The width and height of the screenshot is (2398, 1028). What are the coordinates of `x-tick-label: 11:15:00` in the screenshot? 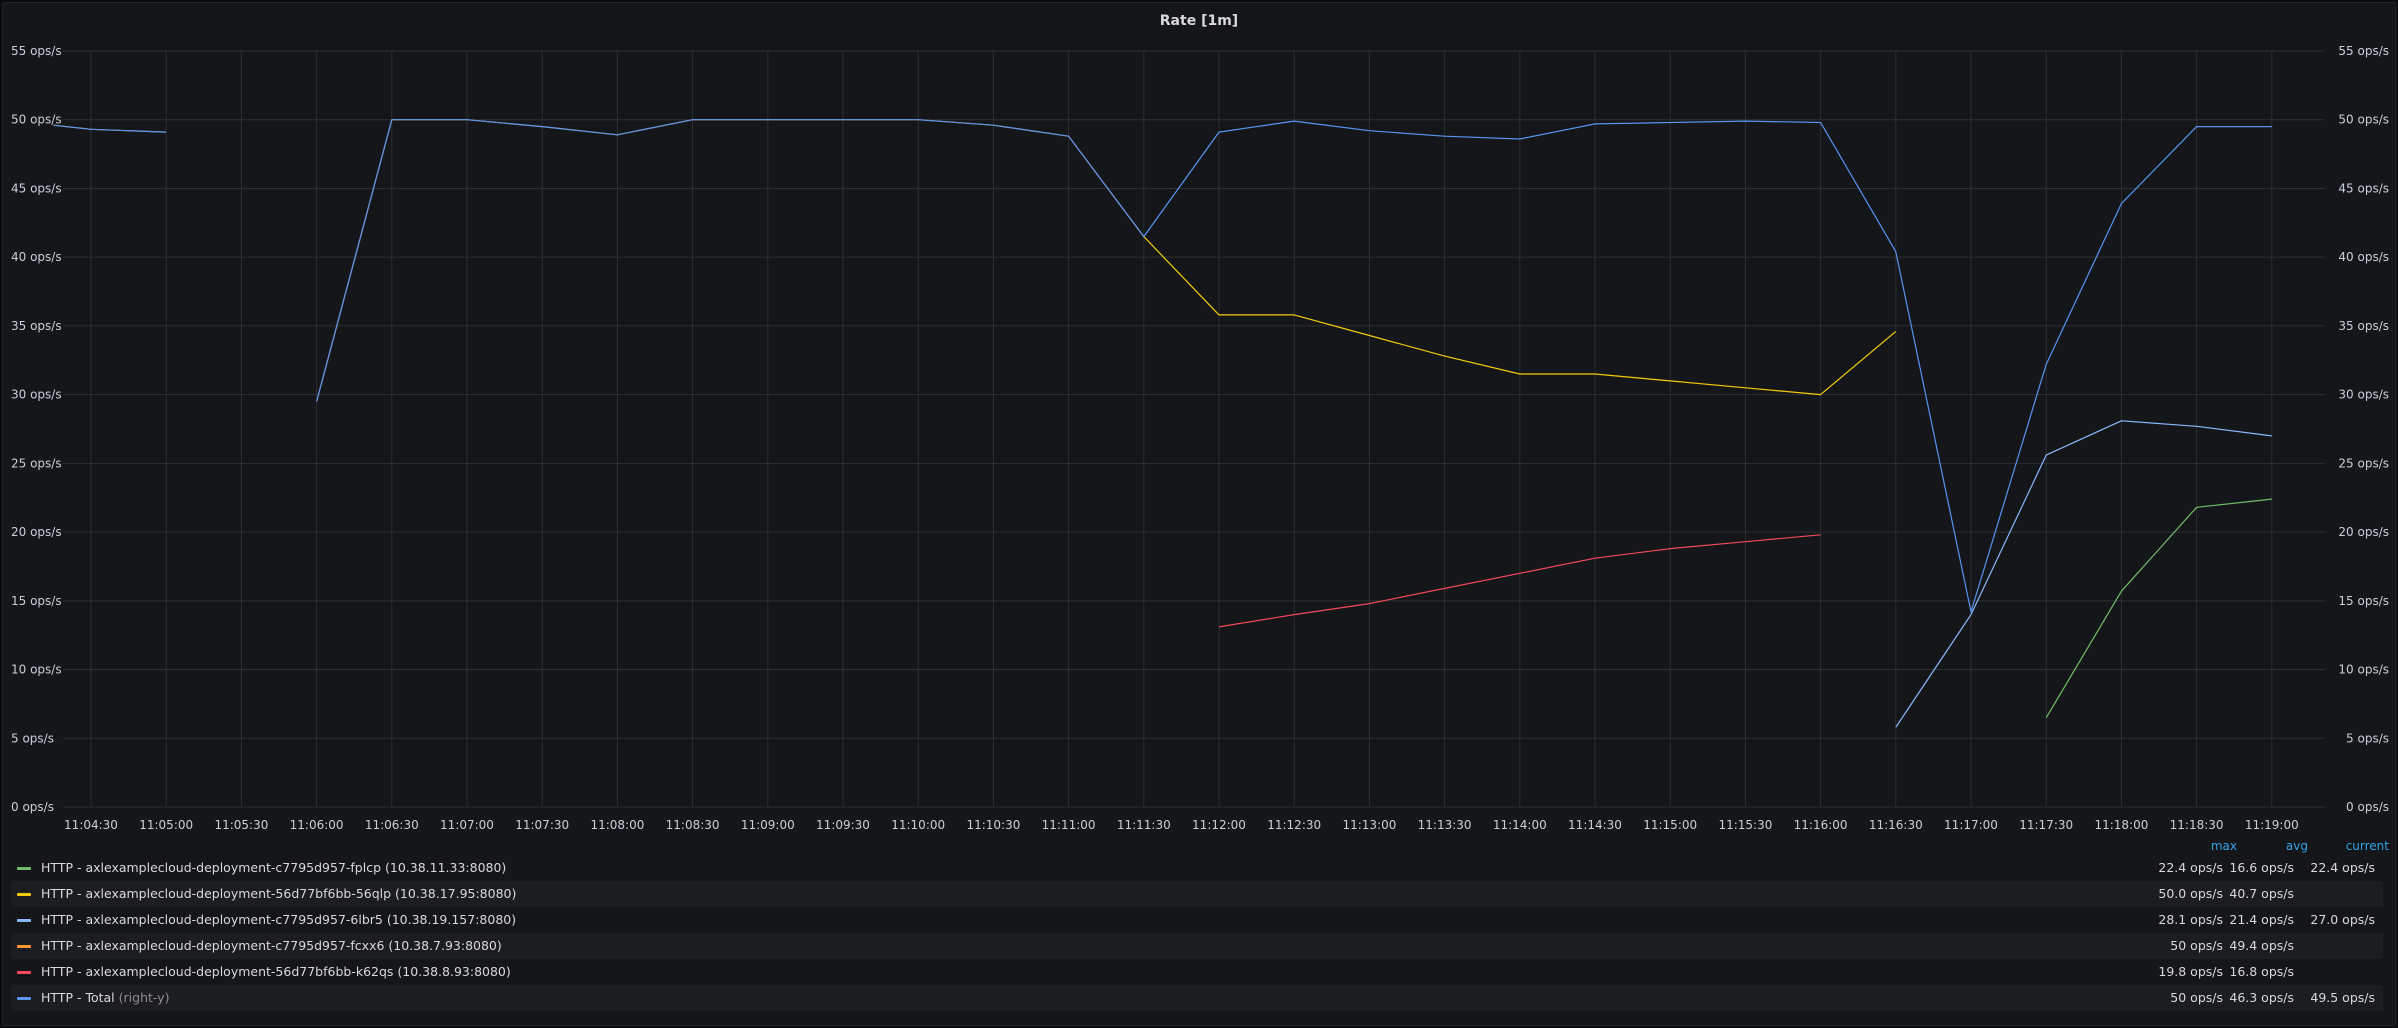 It's located at (1670, 825).